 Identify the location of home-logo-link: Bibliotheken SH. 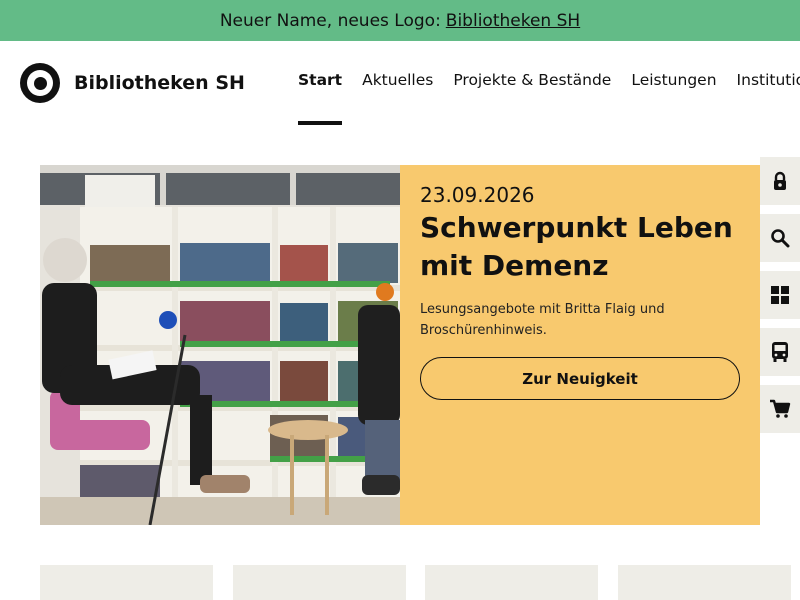
(132, 83).